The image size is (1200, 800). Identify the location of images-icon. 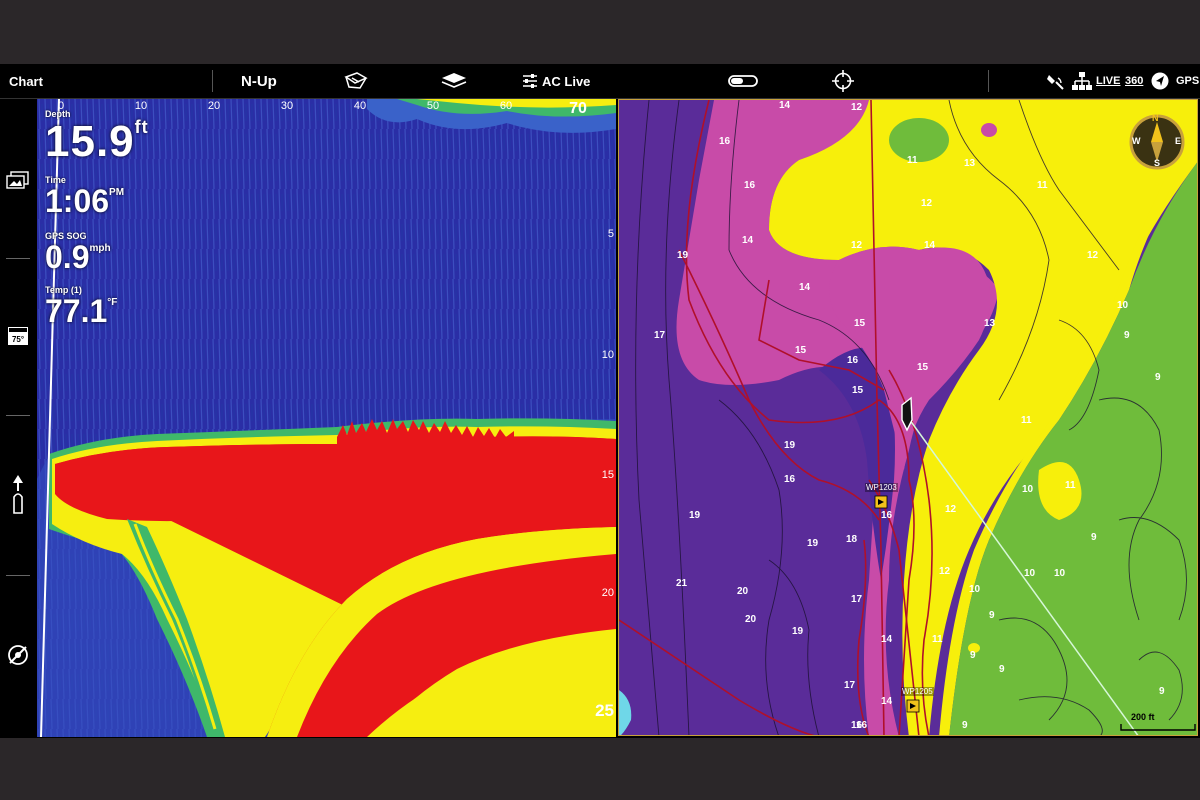
(18, 180).